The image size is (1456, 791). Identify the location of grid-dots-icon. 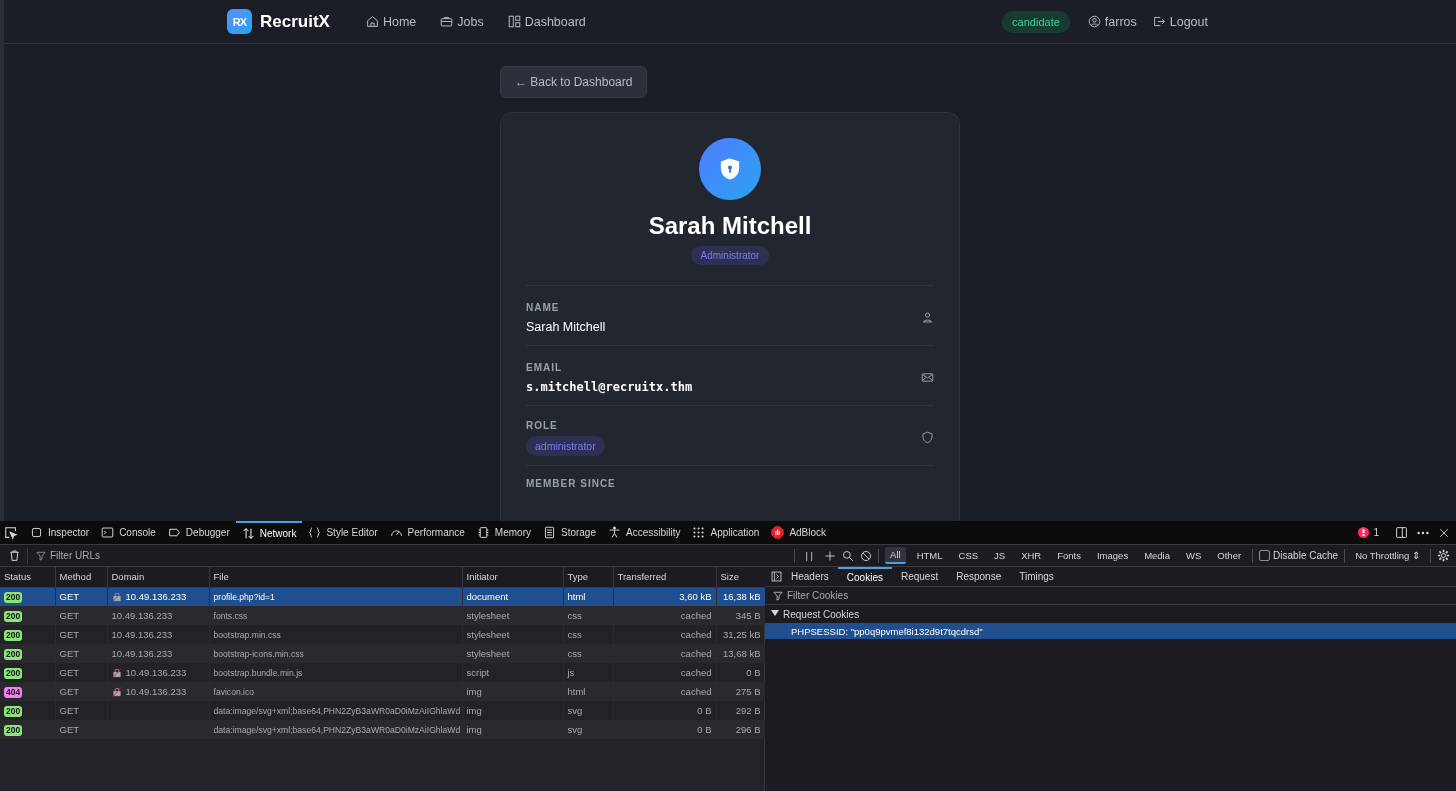
(699, 532).